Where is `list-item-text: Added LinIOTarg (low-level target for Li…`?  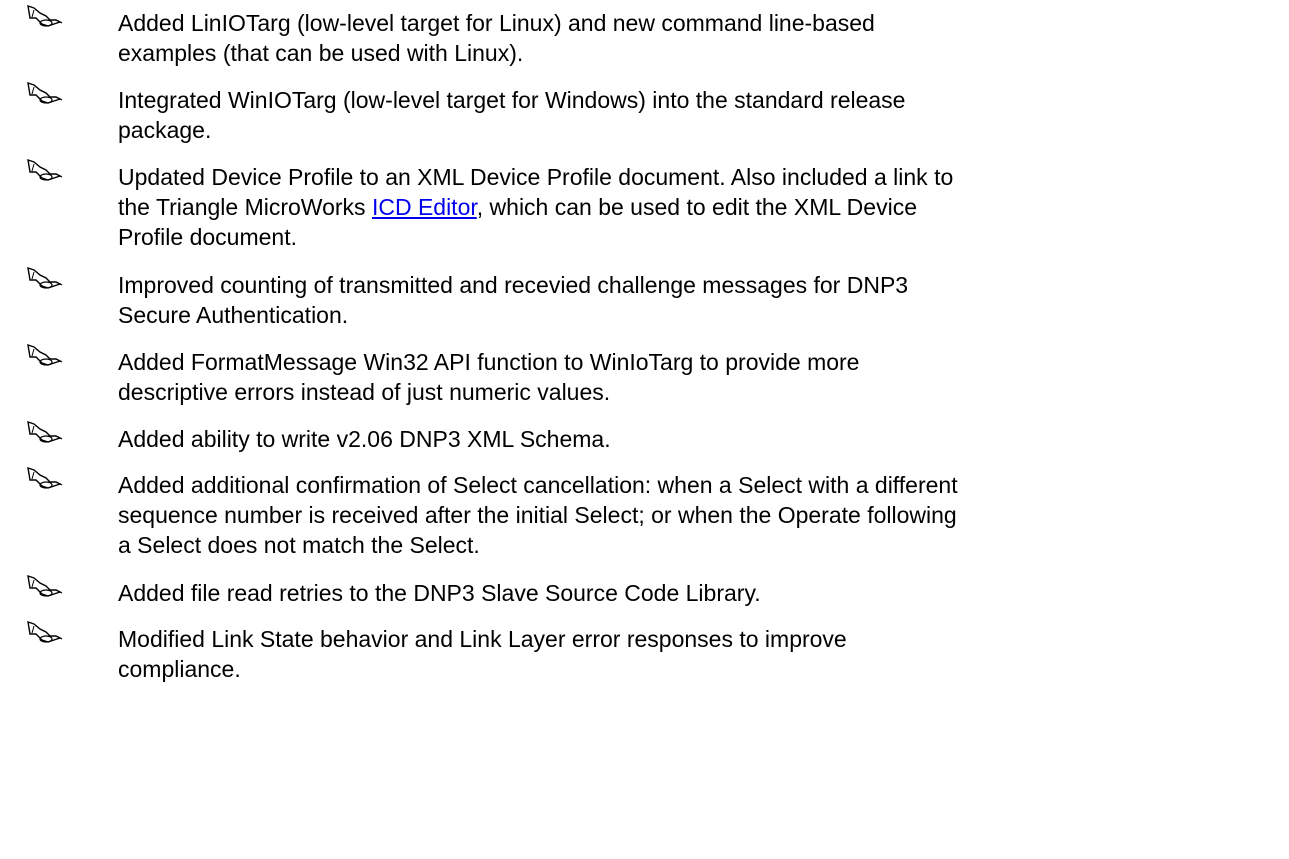 list-item-text: Added LinIOTarg (low-level target for Li… is located at coordinates (698, 38).